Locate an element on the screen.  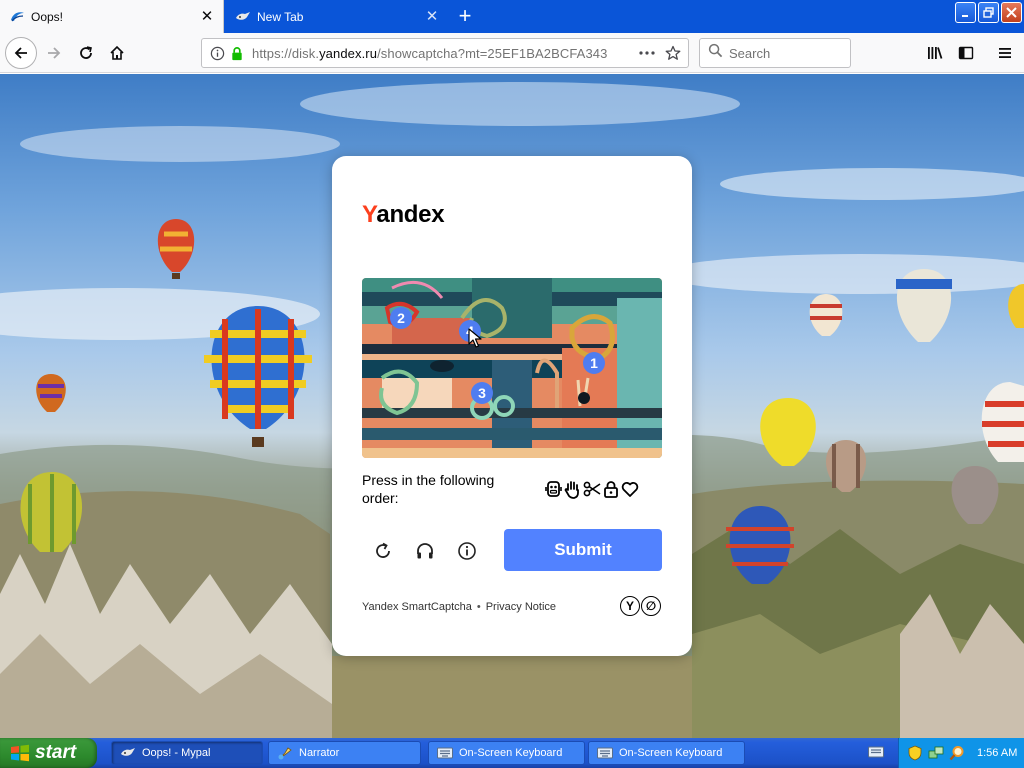
mypal-favicon-icon is located at coordinates (17, 17).